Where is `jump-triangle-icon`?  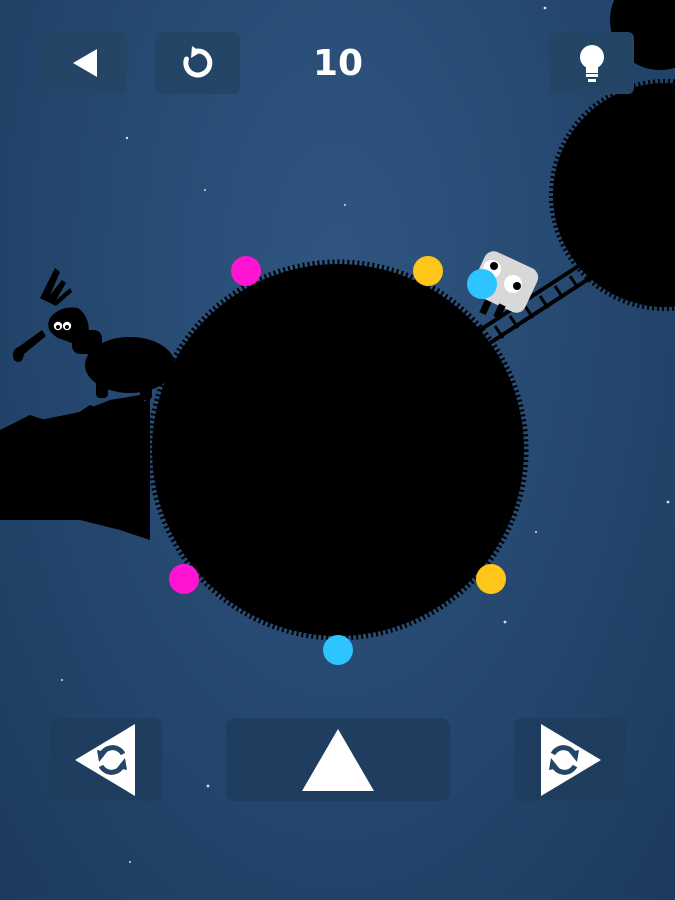 jump-triangle-icon is located at coordinates (338, 759).